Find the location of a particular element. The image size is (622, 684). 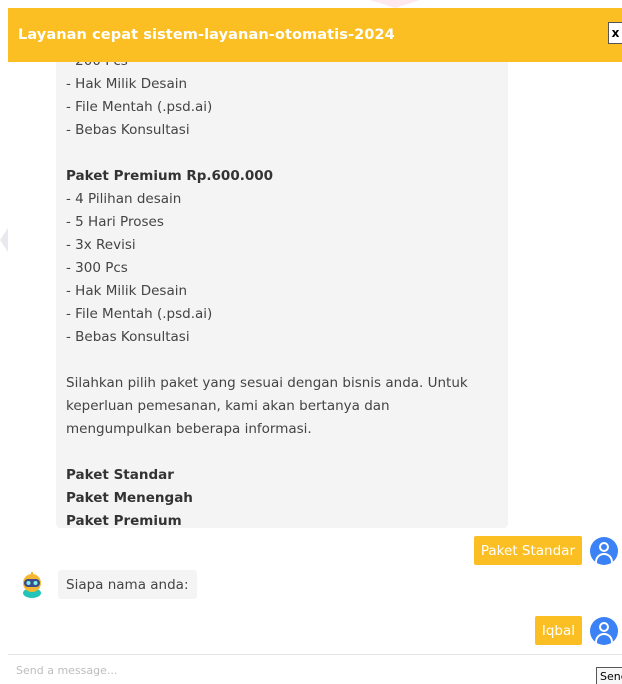

message-line: - 3x Revisi is located at coordinates (101, 245).